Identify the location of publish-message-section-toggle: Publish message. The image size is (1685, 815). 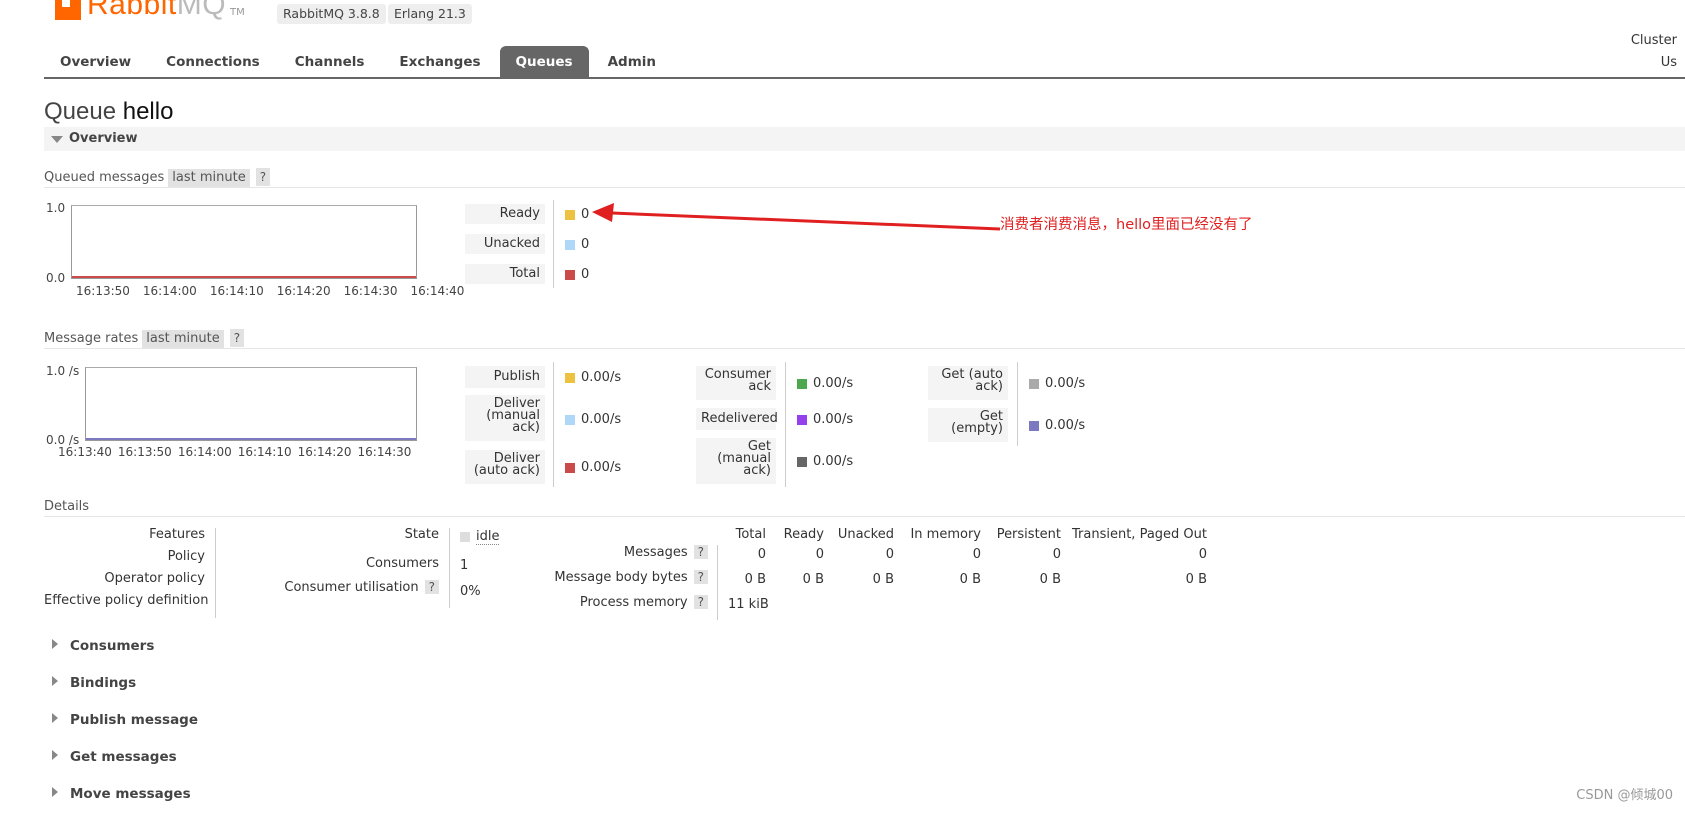
(125, 720).